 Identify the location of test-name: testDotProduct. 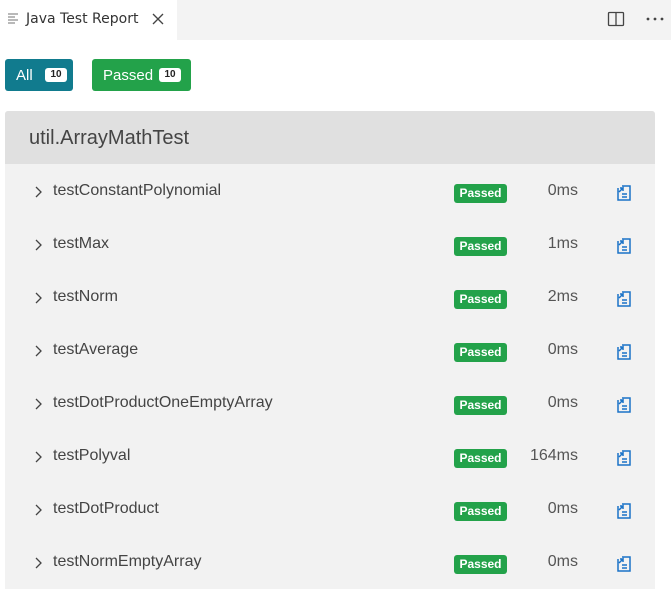
(106, 508).